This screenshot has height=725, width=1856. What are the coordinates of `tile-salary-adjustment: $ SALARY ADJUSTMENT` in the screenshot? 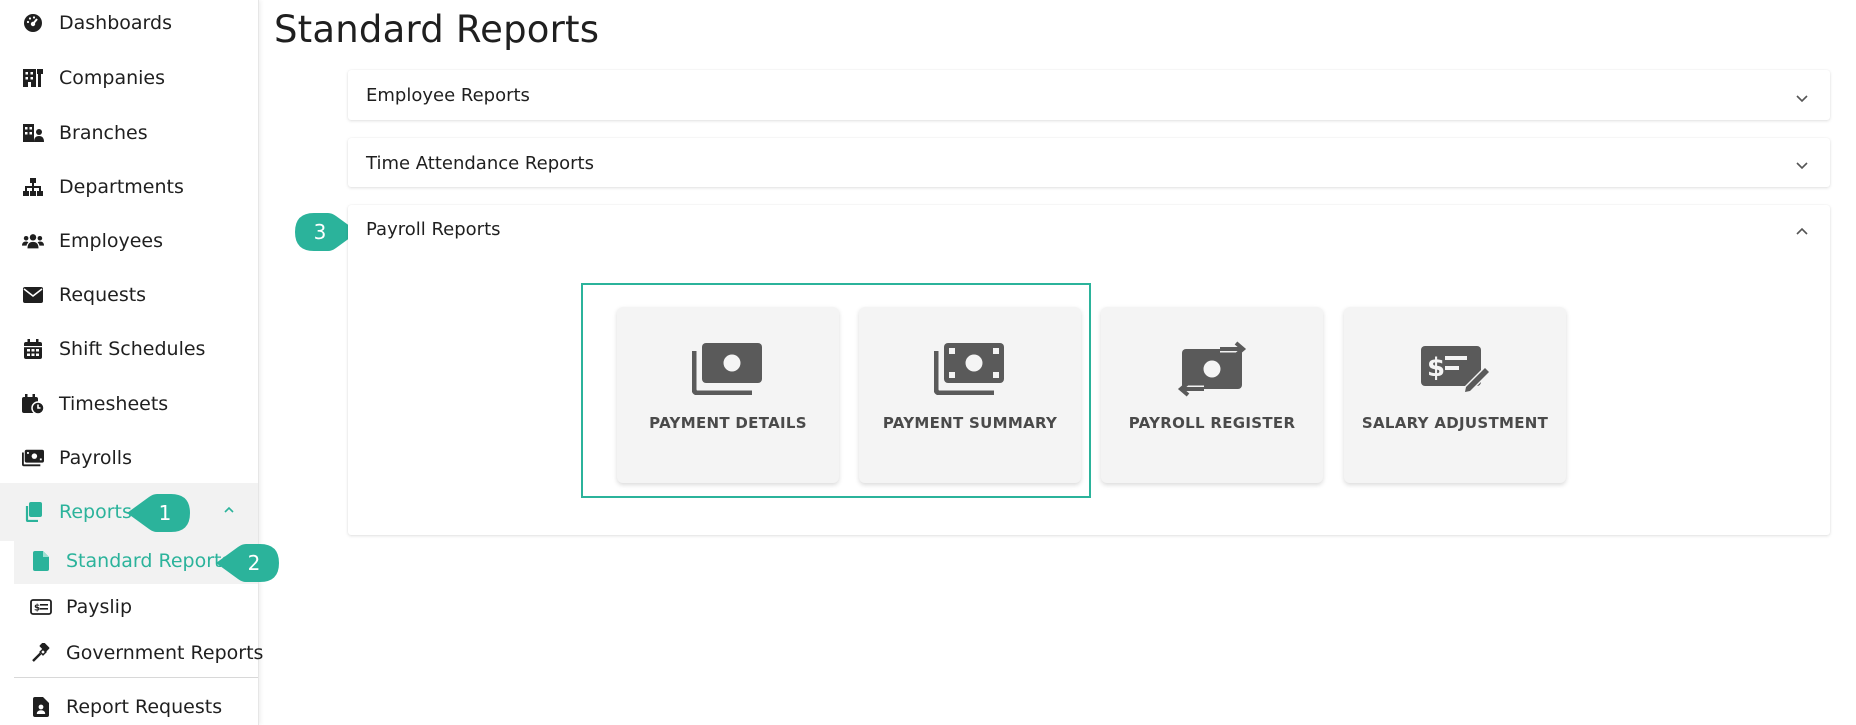 It's located at (1455, 395).